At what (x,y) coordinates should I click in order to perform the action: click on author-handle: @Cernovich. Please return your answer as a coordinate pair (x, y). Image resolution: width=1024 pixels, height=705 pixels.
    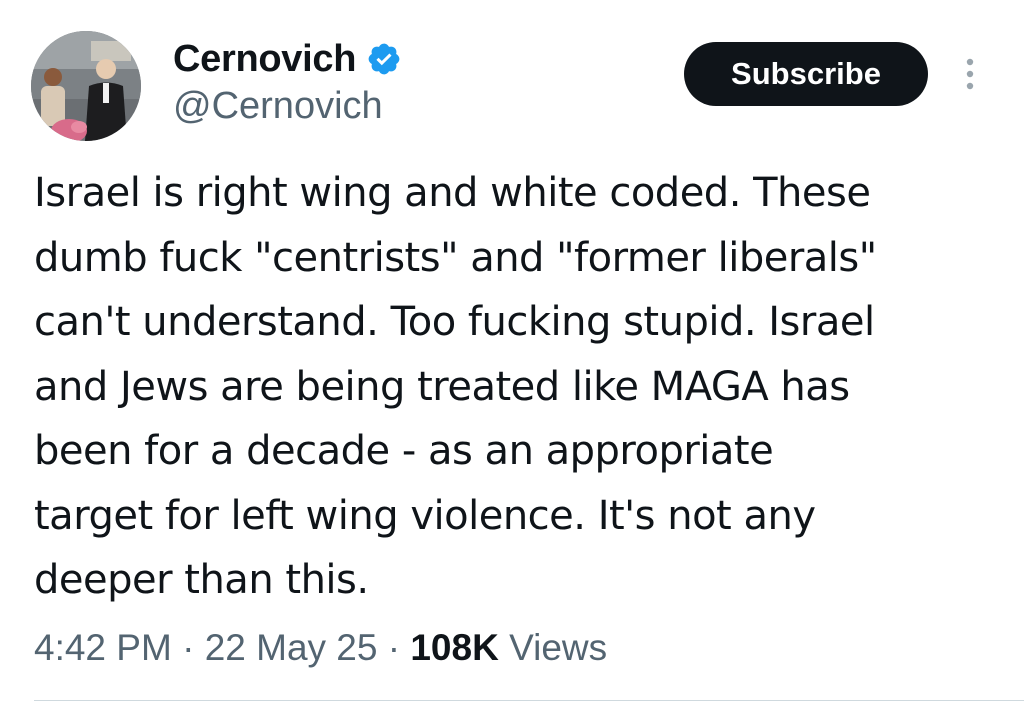
    Looking at the image, I should click on (278, 106).